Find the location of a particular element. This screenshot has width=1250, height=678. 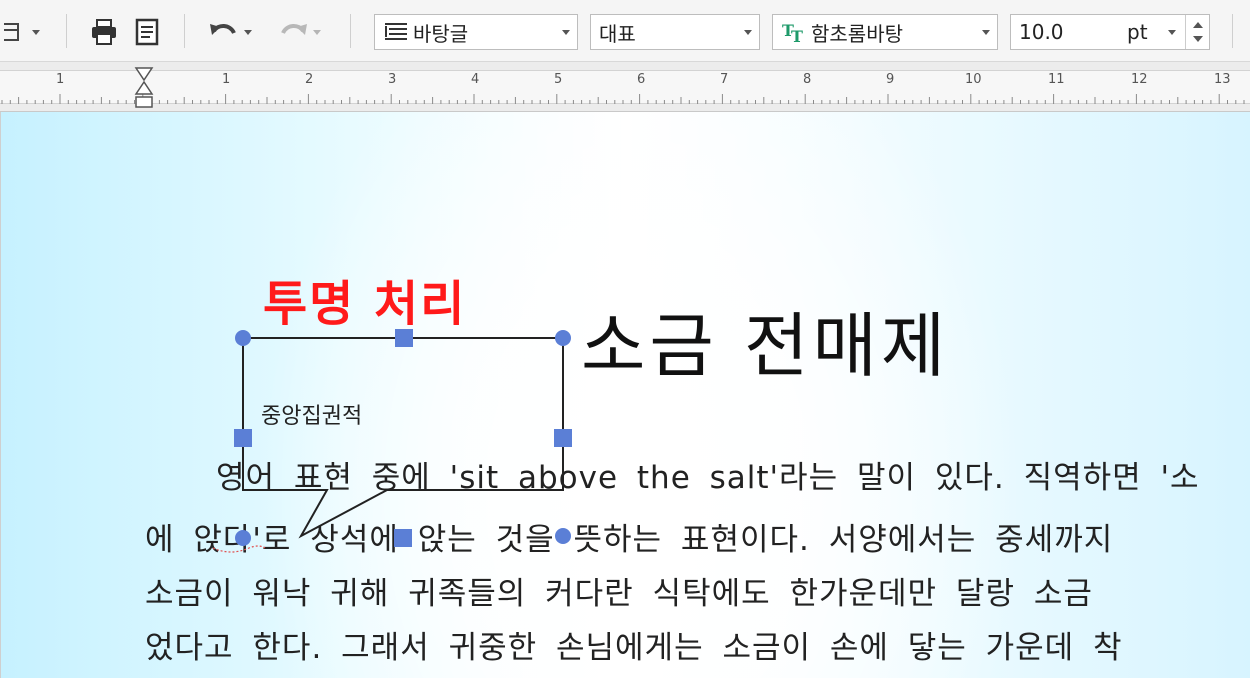

redo-icon is located at coordinates (294, 29).